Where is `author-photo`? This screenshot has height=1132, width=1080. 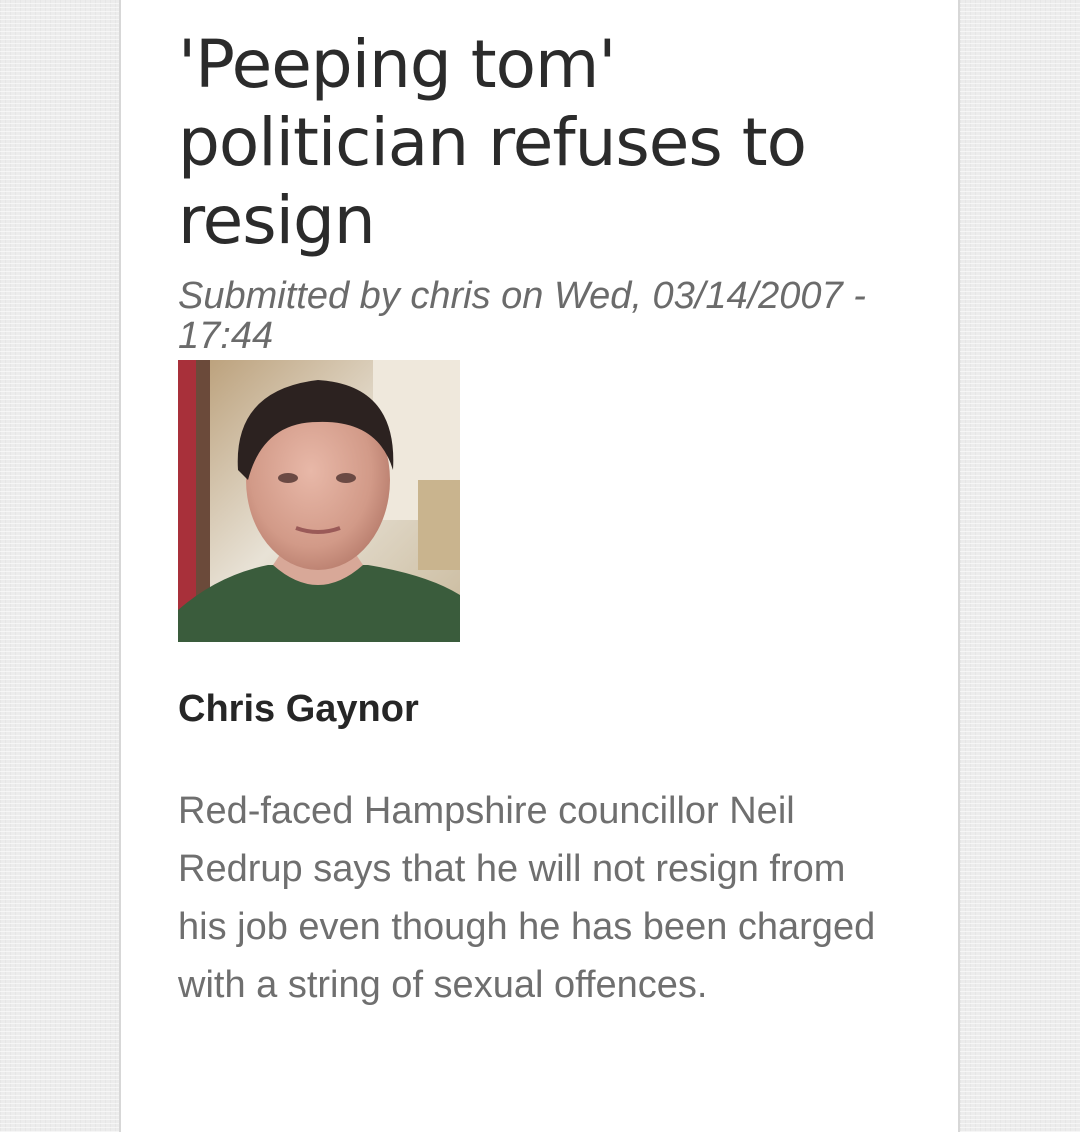
author-photo is located at coordinates (319, 501).